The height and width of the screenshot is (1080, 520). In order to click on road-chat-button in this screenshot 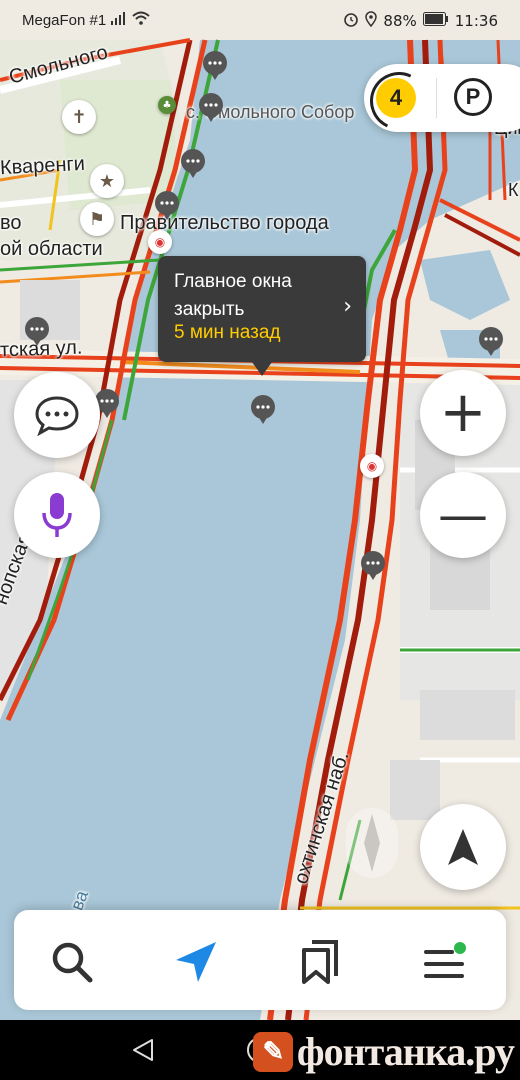, I will do `click(57, 415)`.